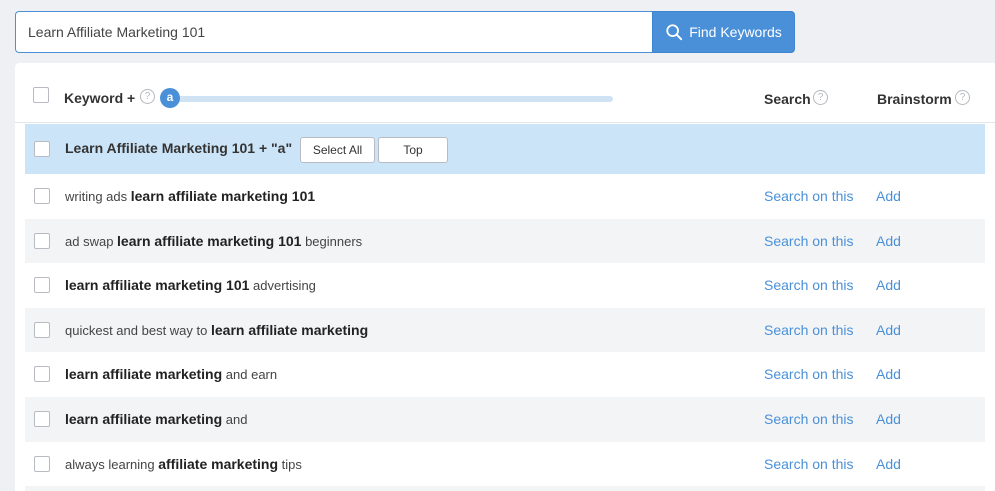 Image resolution: width=995 pixels, height=491 pixels. I want to click on find-keywords-label: Find Keywords, so click(735, 32).